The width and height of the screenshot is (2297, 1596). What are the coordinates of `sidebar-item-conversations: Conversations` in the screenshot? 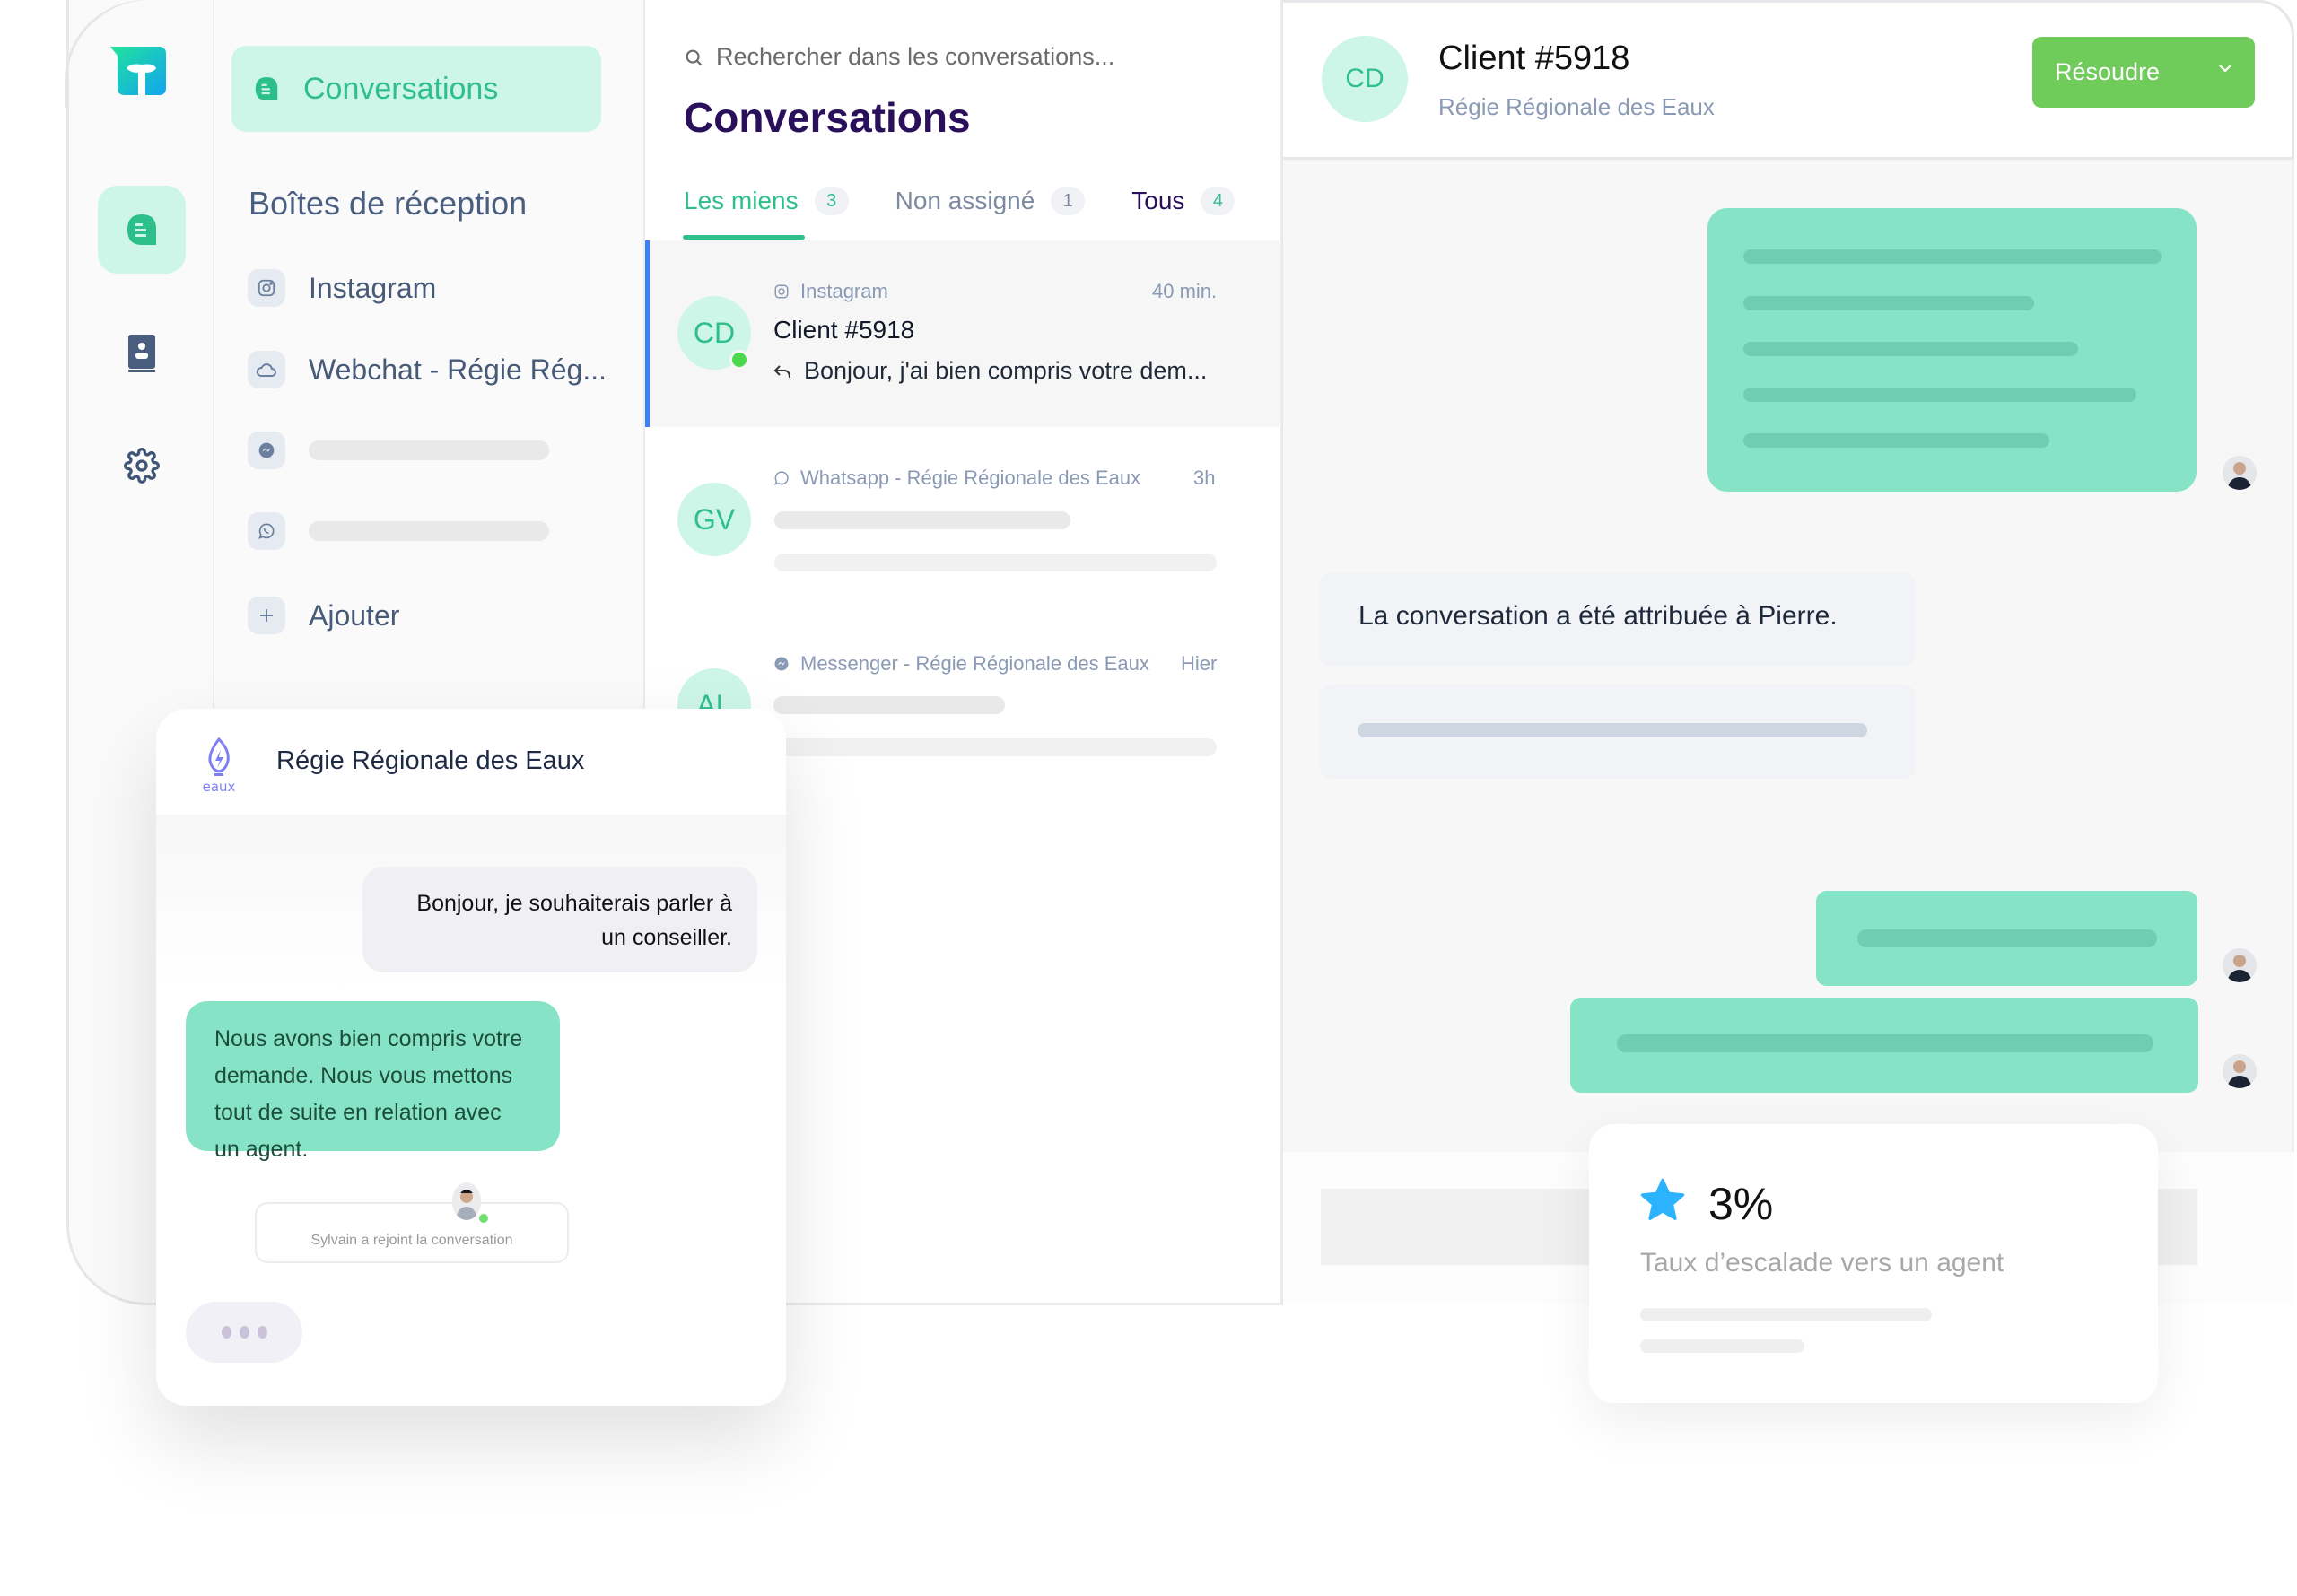 It's located at (416, 89).